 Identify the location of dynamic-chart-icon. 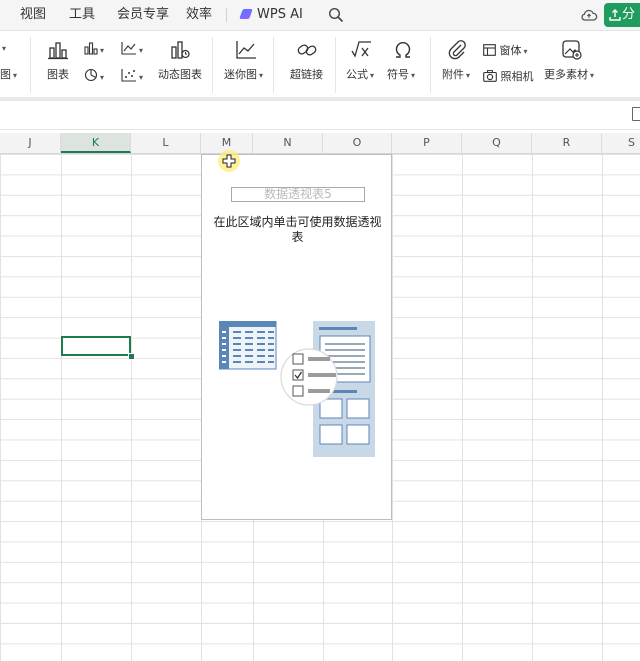
(180, 50).